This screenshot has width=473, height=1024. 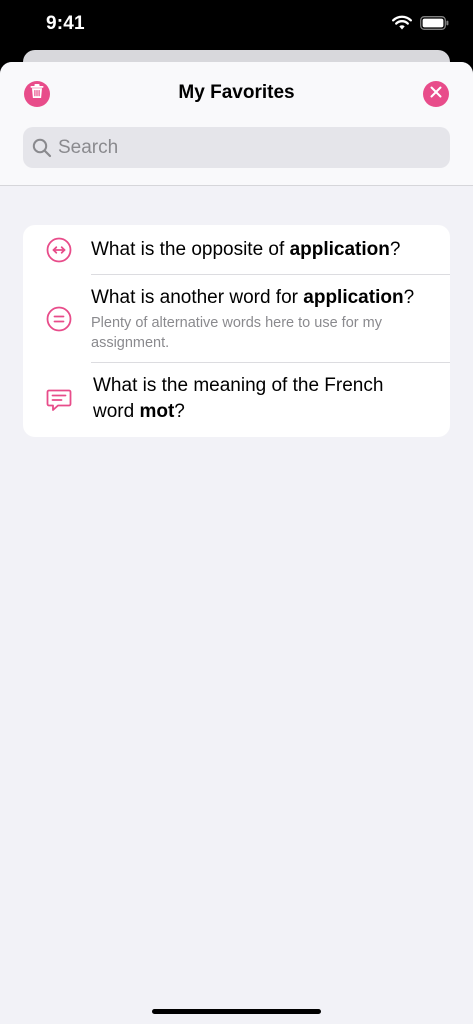 What do you see at coordinates (236, 147) in the screenshot?
I see `search-input: Search` at bounding box center [236, 147].